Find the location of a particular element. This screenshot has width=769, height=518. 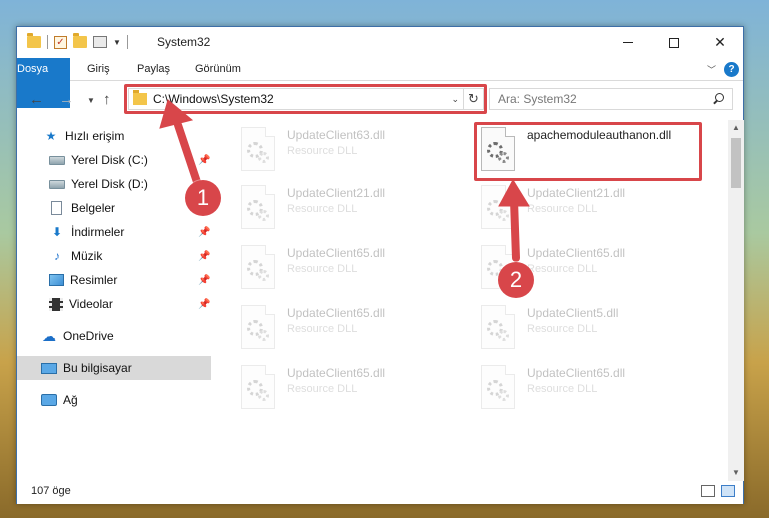

minimize-icon is located at coordinates (628, 42).